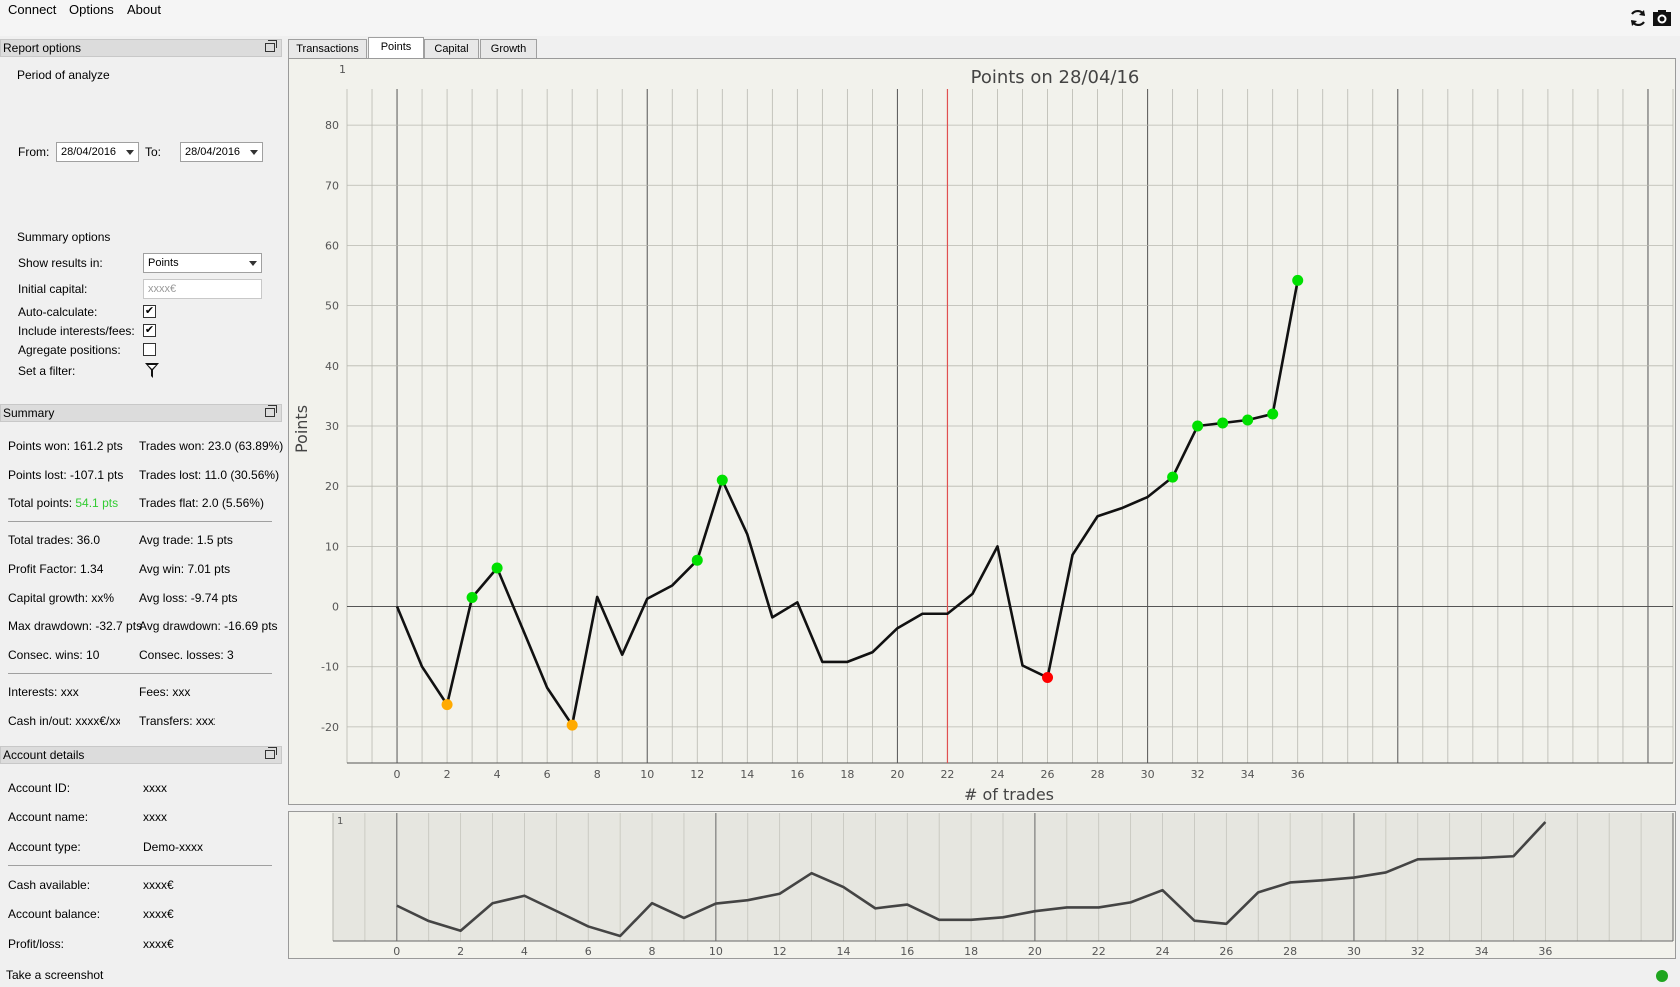  I want to click on x-tick-label: 20, so click(897, 774).